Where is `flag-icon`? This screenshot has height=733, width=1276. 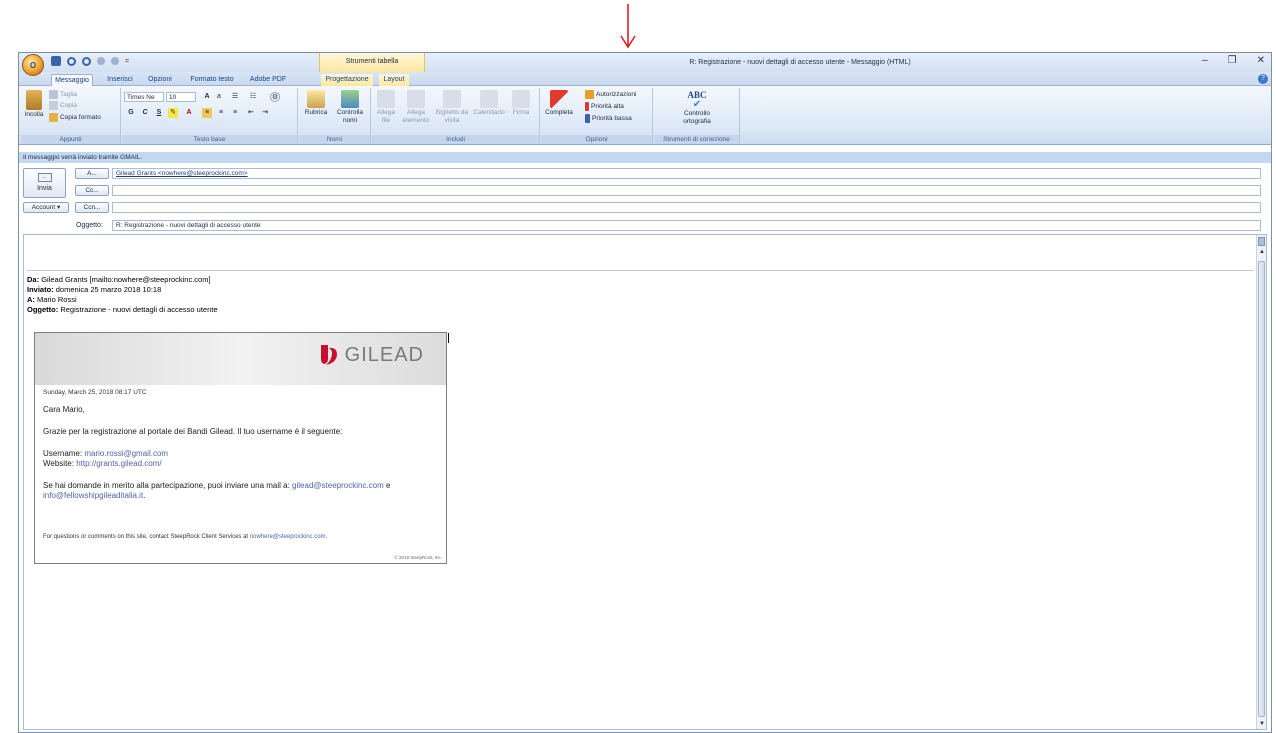 flag-icon is located at coordinates (559, 99).